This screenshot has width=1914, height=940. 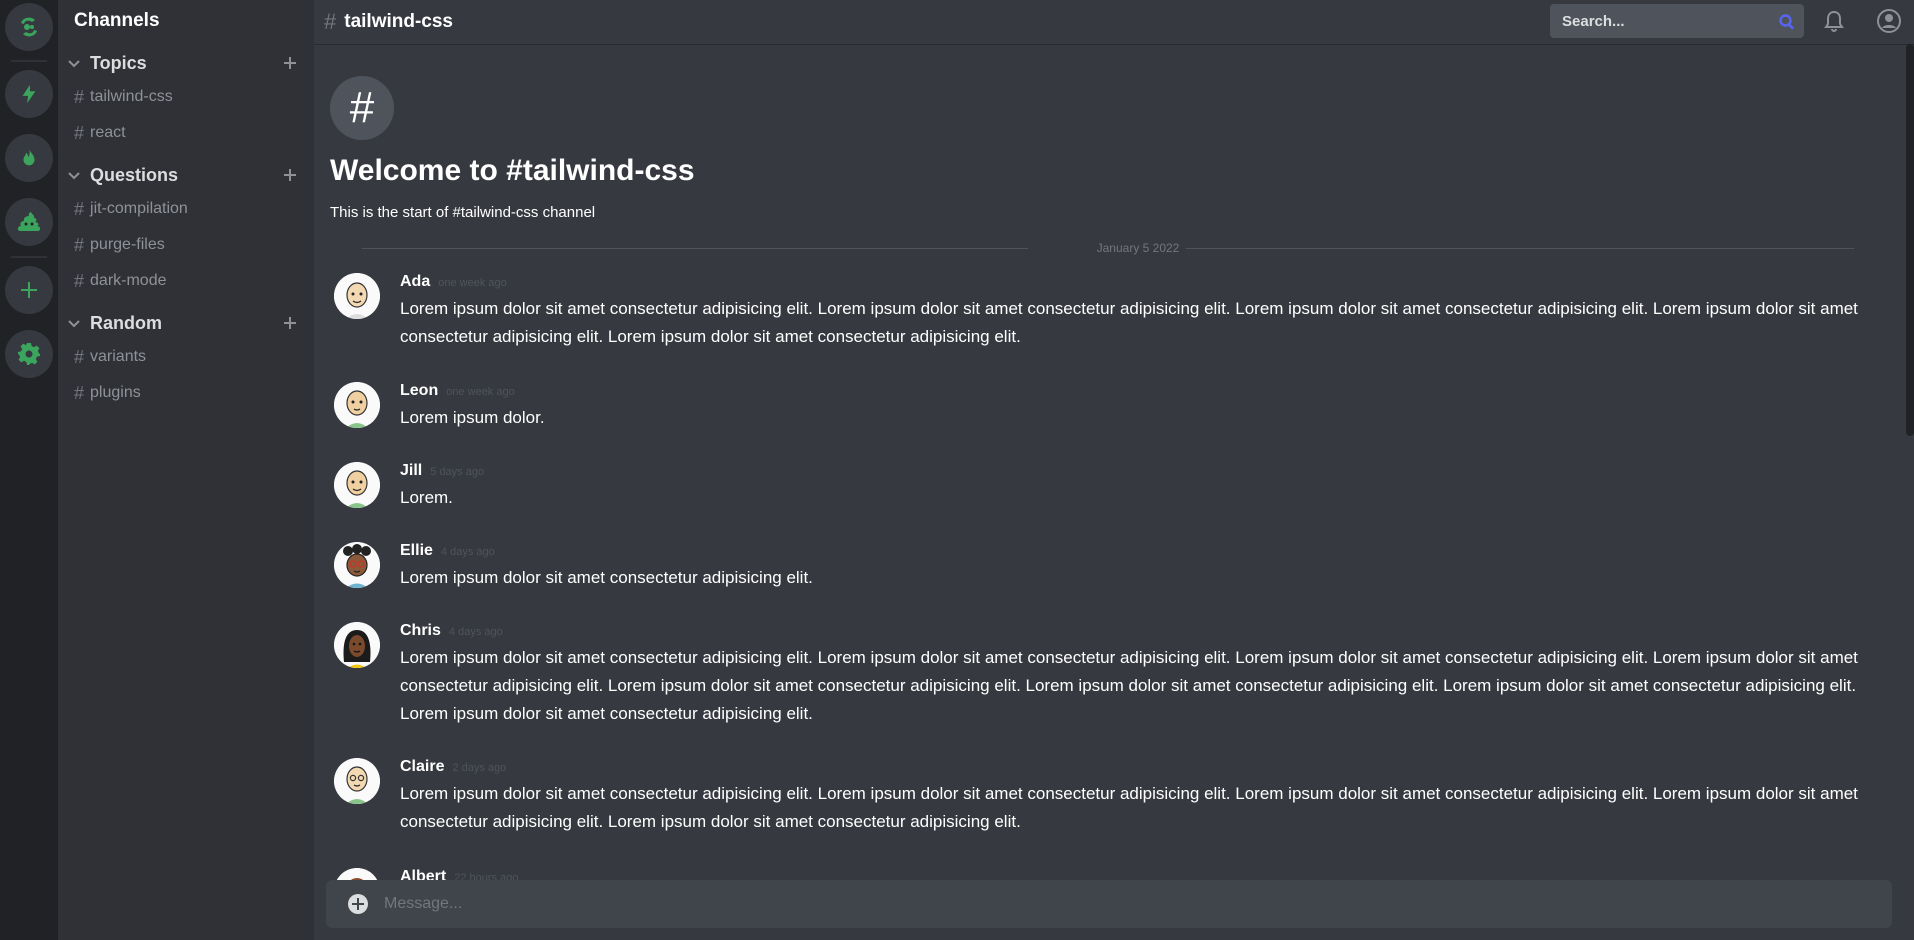 What do you see at coordinates (184, 357) in the screenshot?
I see `channel-variants: # variants` at bounding box center [184, 357].